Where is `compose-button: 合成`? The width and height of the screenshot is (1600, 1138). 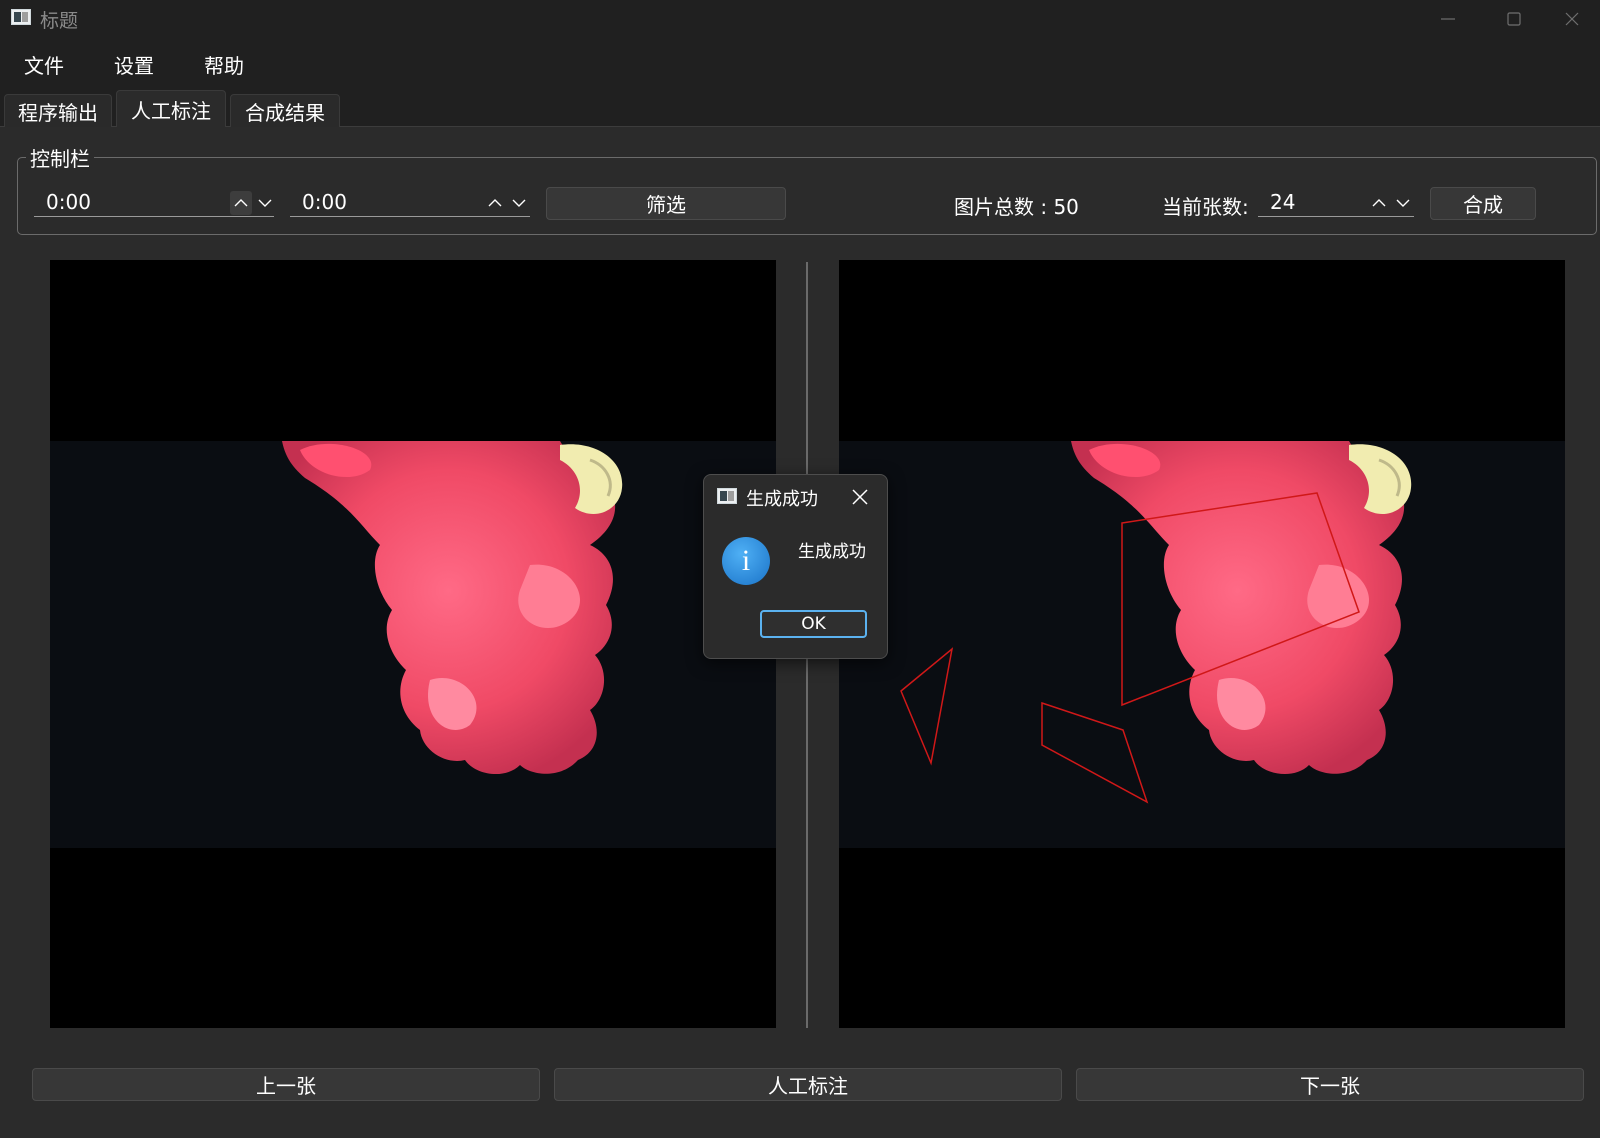
compose-button: 合成 is located at coordinates (1483, 203).